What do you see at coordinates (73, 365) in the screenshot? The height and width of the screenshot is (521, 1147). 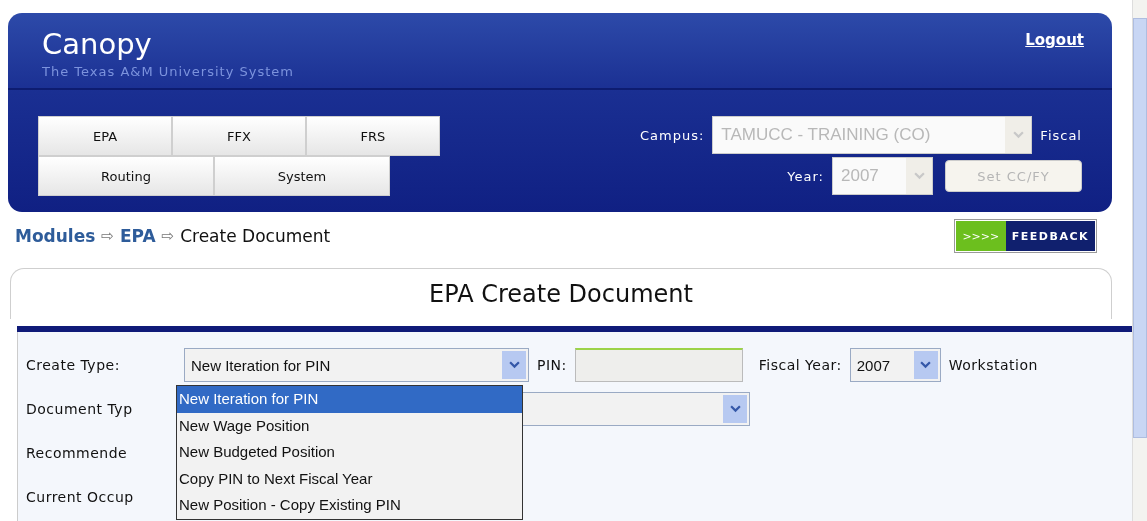 I see `field-label: Create Type:` at bounding box center [73, 365].